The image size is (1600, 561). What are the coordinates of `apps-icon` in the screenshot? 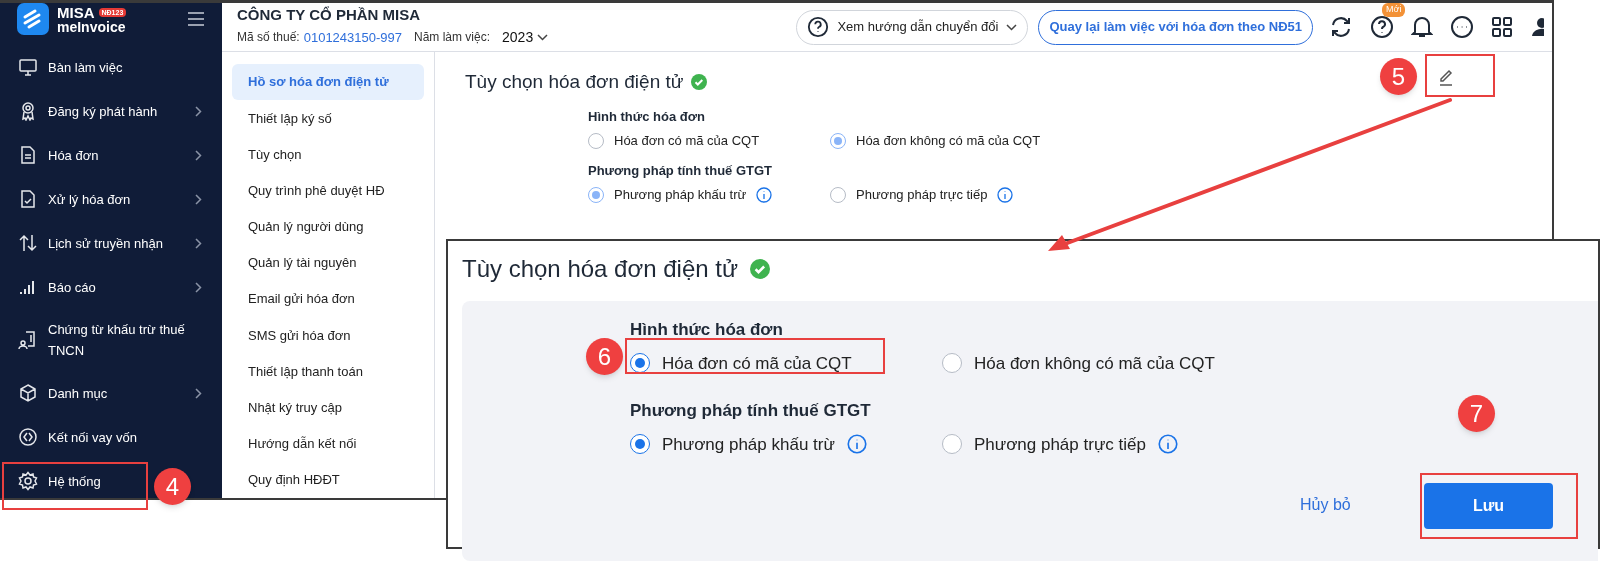 It's located at (1502, 27).